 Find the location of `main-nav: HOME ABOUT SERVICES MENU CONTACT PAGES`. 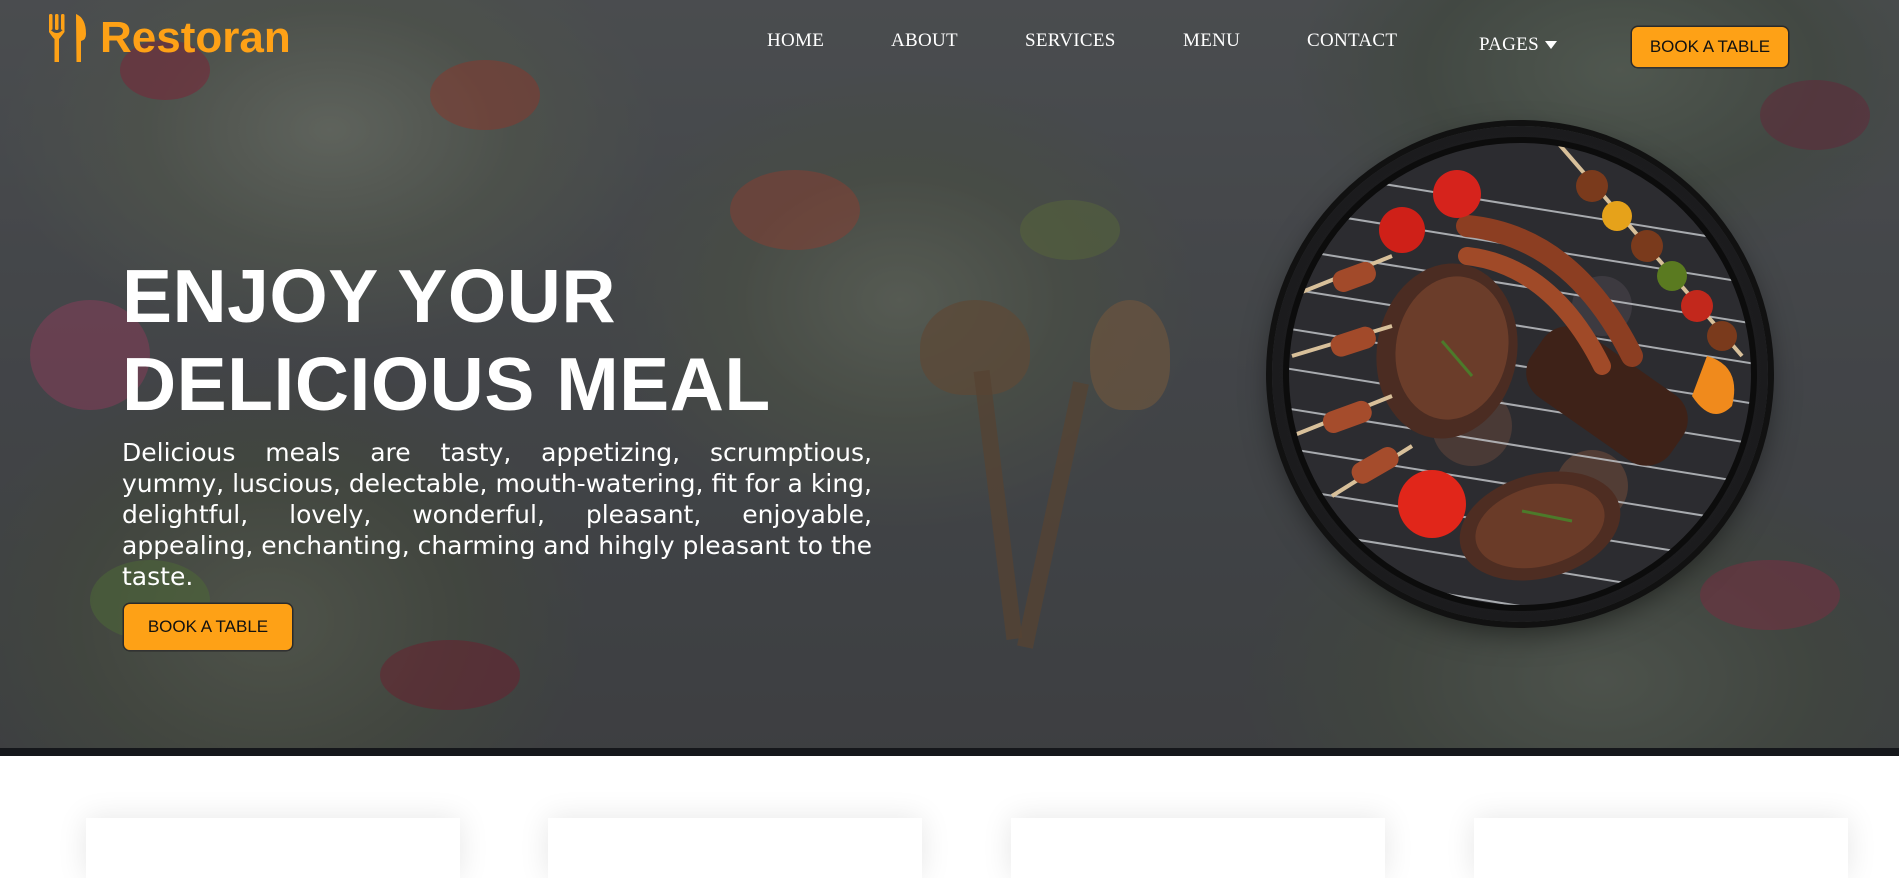

main-nav: HOME ABOUT SERVICES MENU CONTACT PAGES is located at coordinates (949, 45).